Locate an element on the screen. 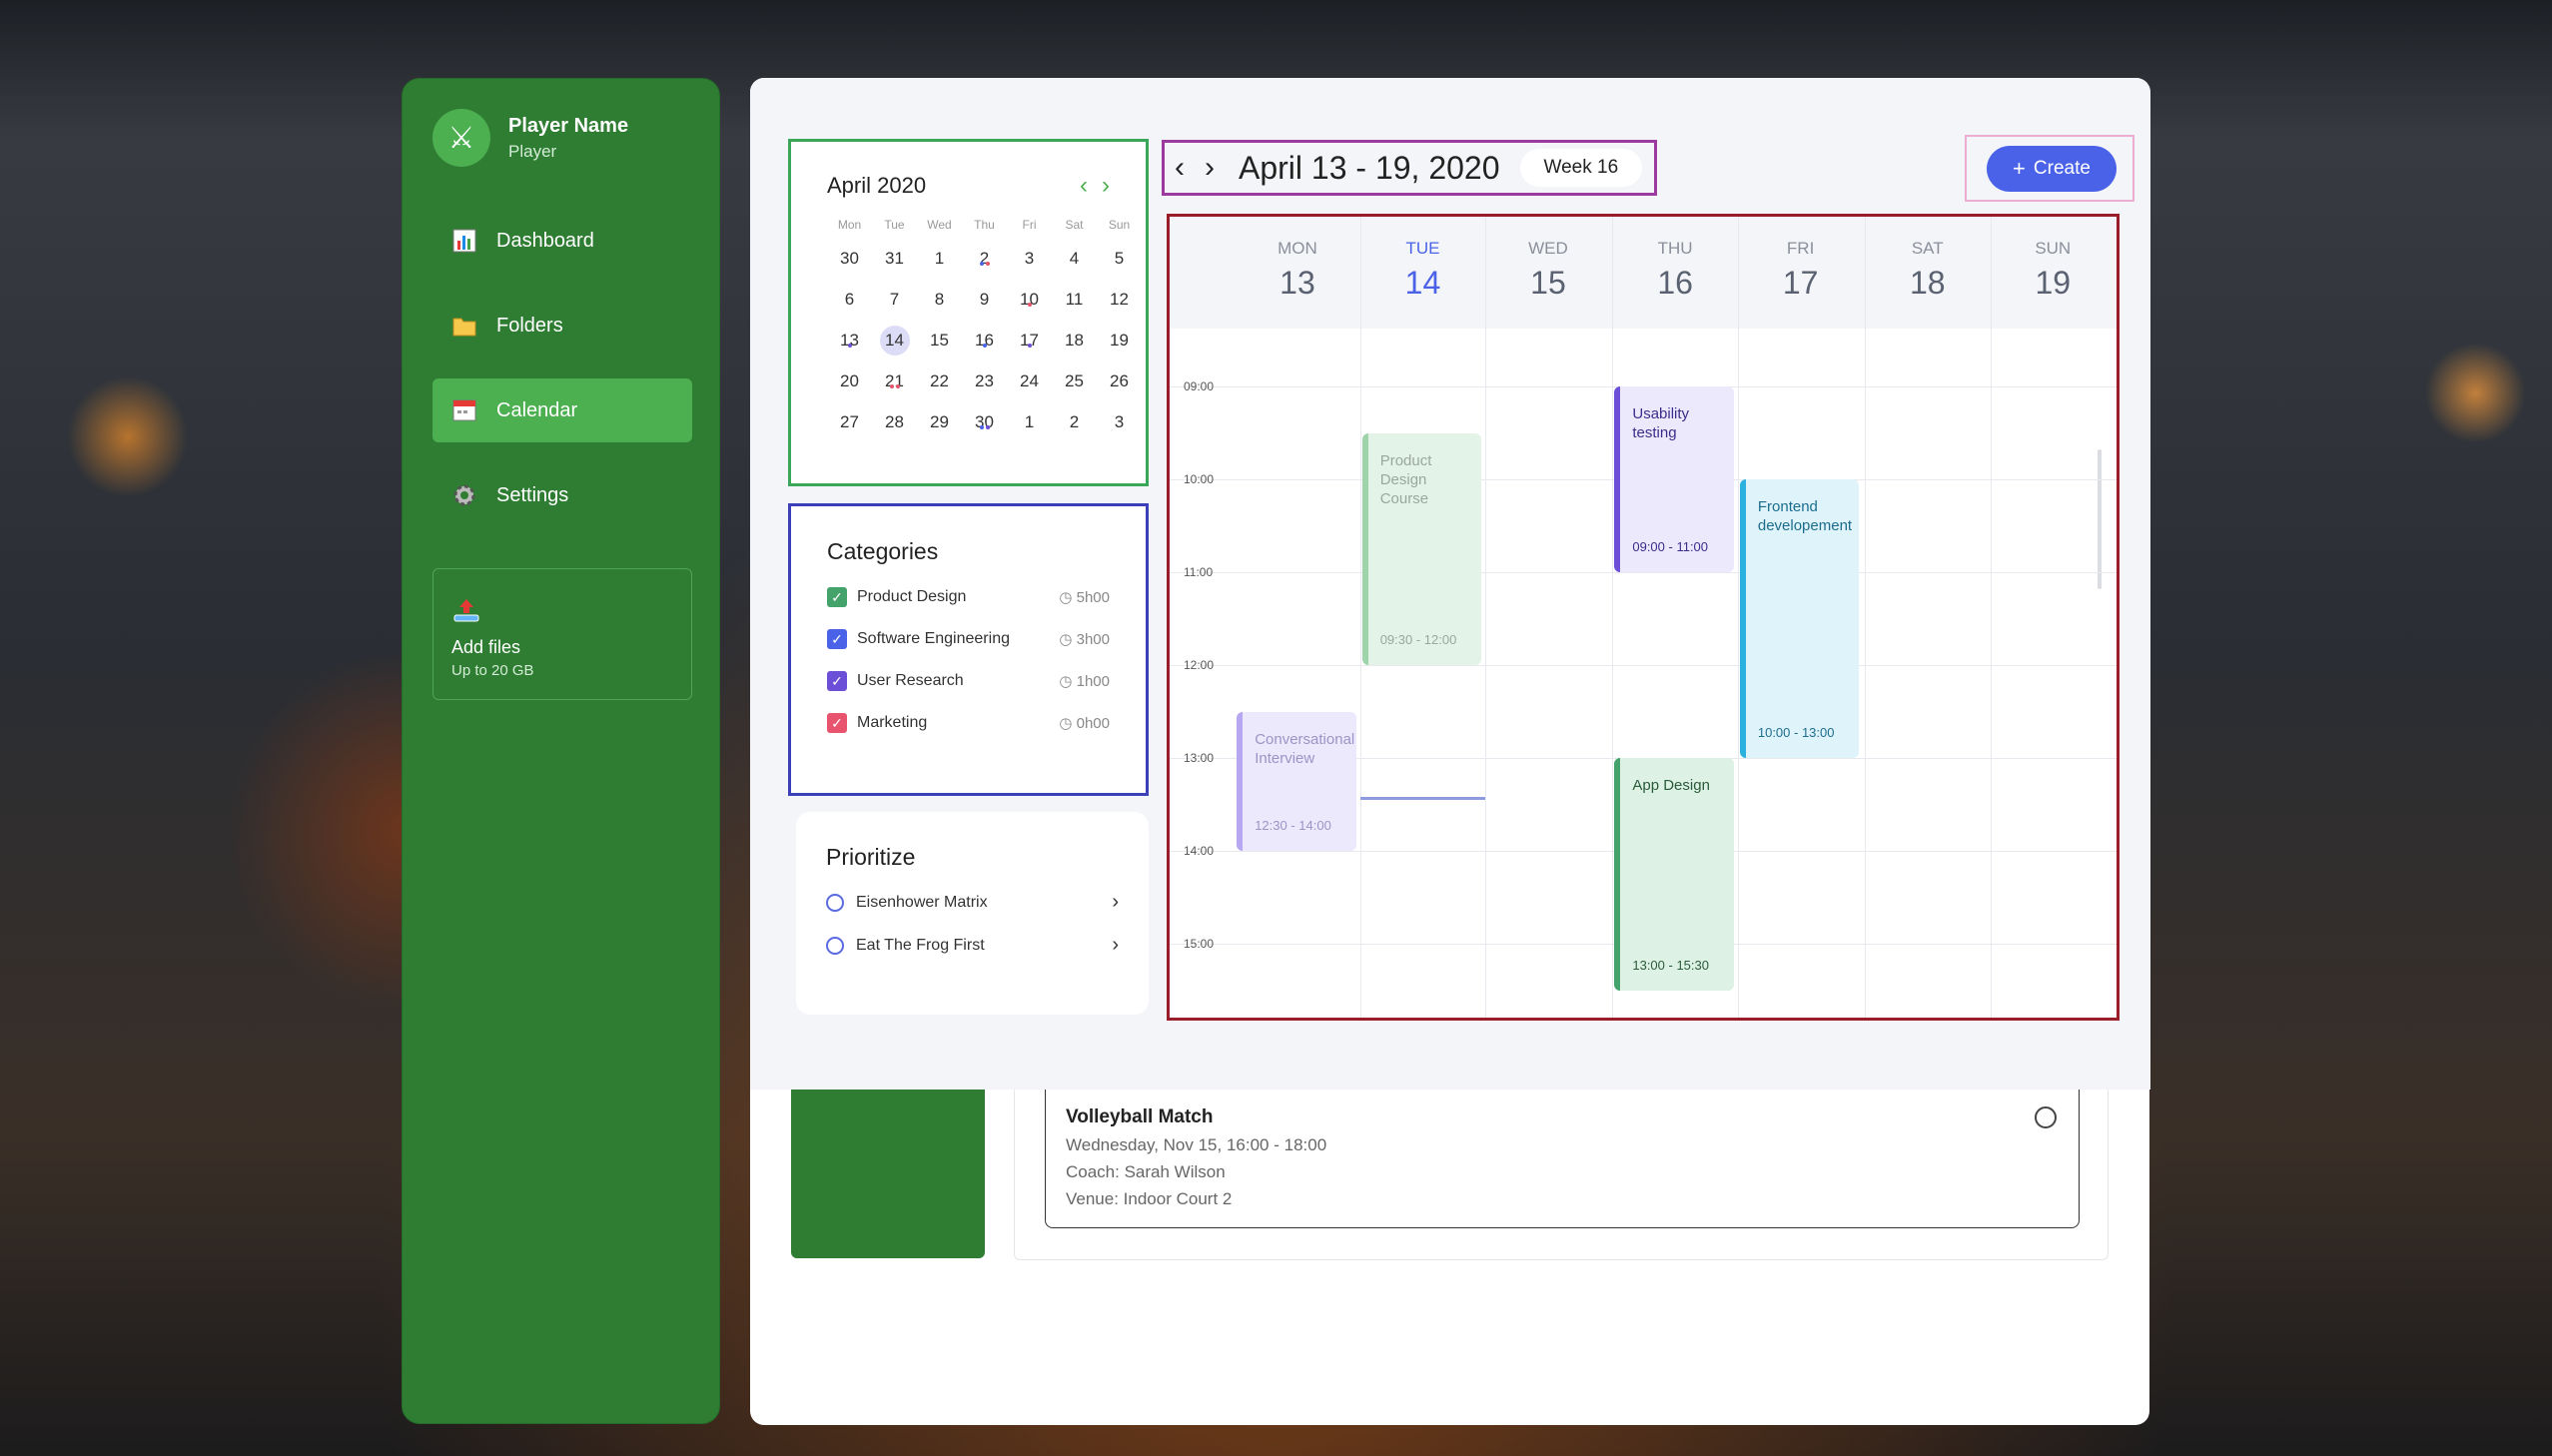  calendar-event: Frontend developement 10:00 - 13:00 is located at coordinates (1799, 618).